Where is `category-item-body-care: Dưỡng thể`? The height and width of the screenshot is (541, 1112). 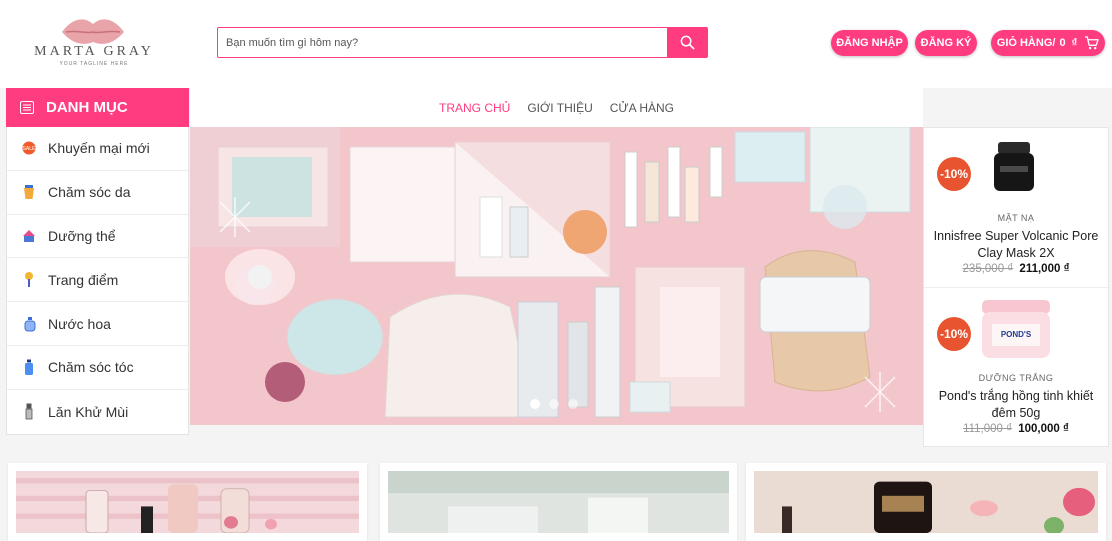 category-item-body-care: Dưỡng thể is located at coordinates (97, 237).